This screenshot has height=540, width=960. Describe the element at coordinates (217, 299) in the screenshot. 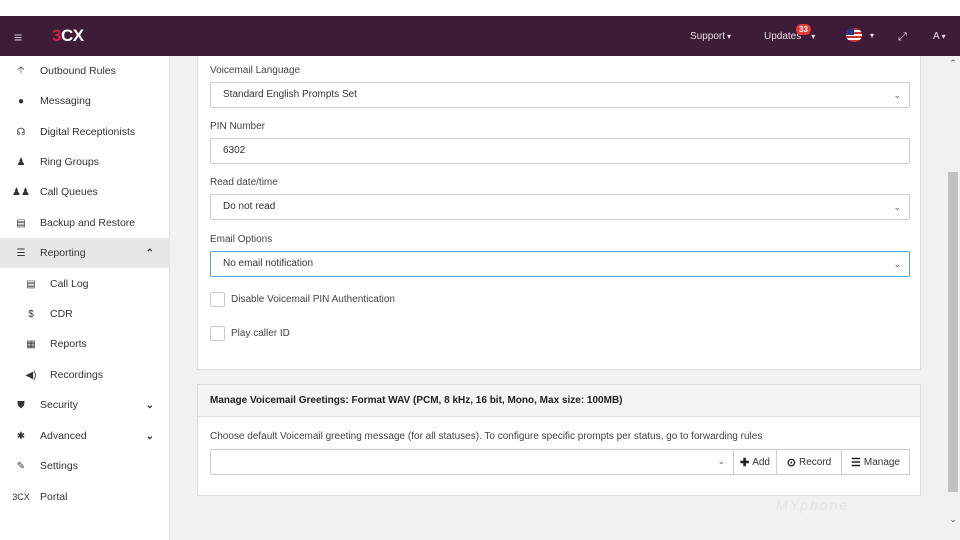

I see `disable-pin-checkbox` at that location.